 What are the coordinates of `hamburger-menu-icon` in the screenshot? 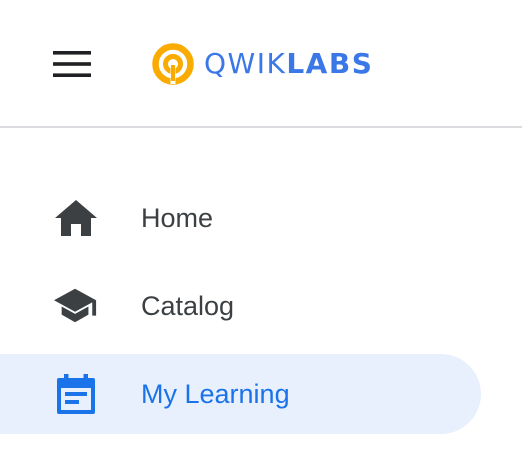 It's located at (72, 64).